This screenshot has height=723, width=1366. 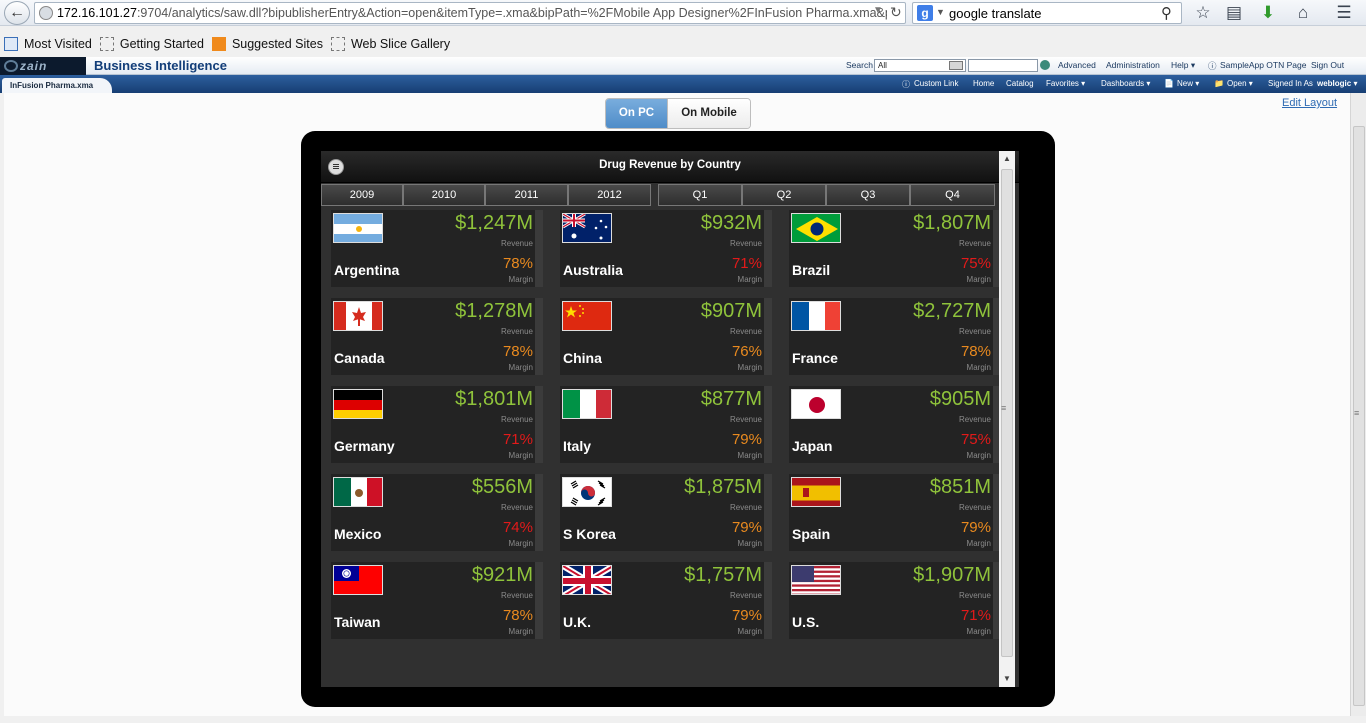 What do you see at coordinates (1290, 83) in the screenshot?
I see `signed-in-label: Signed In As` at bounding box center [1290, 83].